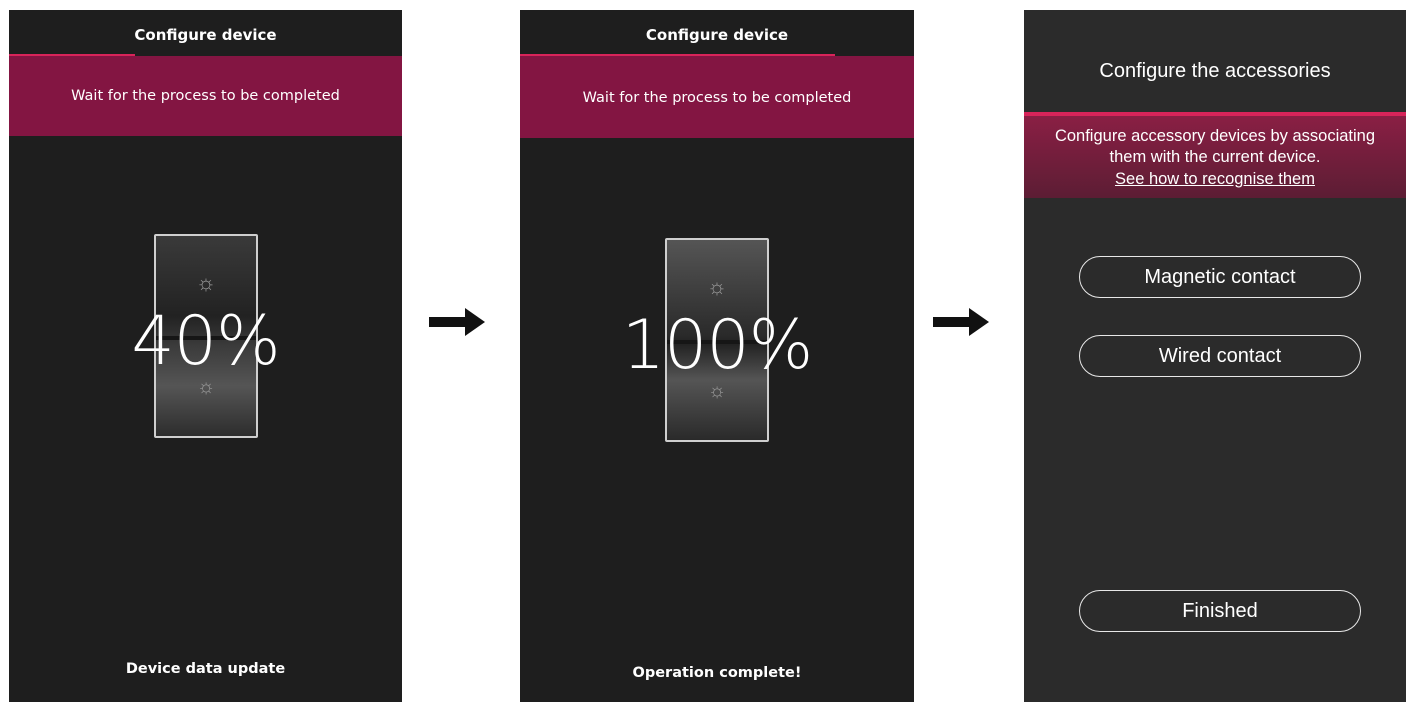  I want to click on banner-text-line-2: them with the current device., so click(1215, 157).